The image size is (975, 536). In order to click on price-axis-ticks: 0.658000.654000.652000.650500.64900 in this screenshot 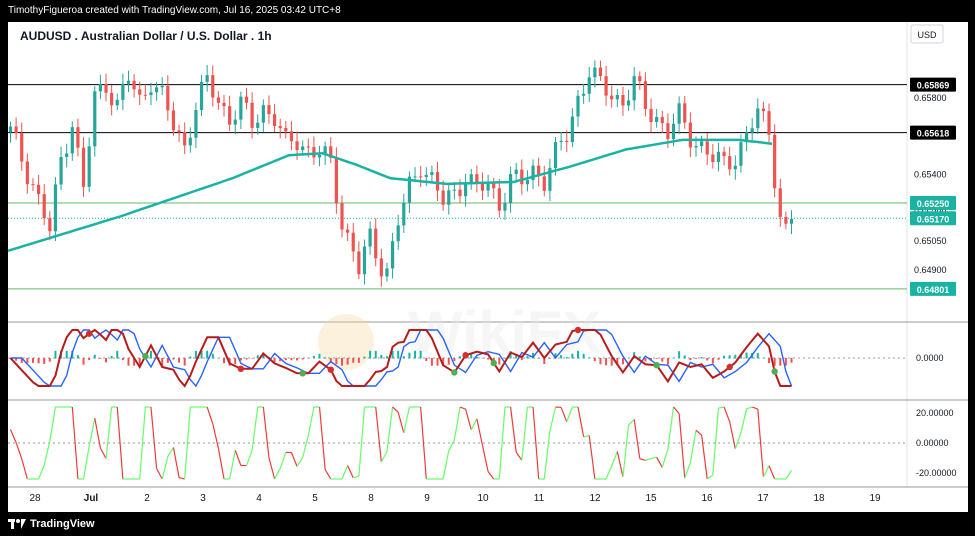, I will do `click(930, 184)`.